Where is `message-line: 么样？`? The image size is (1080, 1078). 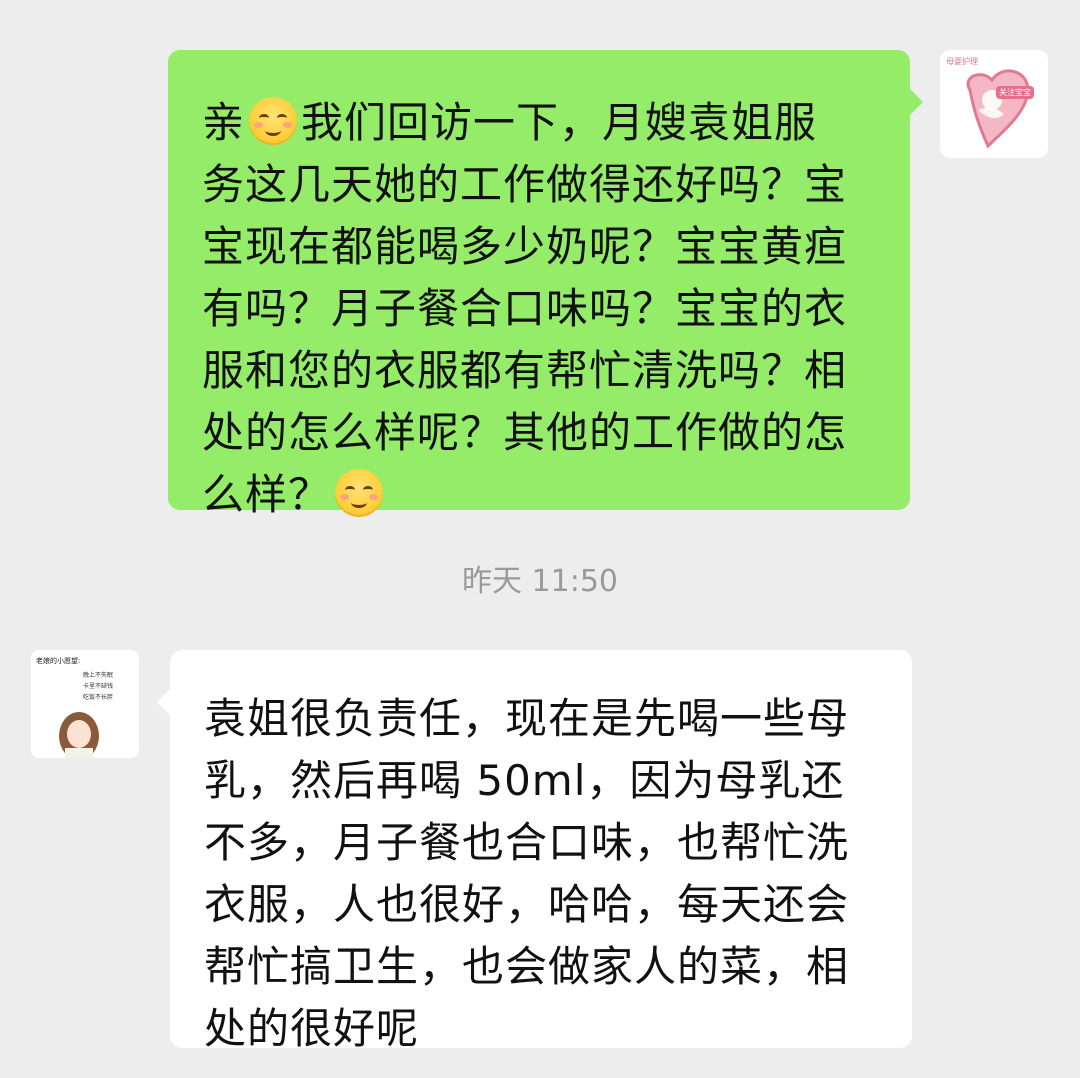
message-line: 么样？ is located at coordinates (539, 495).